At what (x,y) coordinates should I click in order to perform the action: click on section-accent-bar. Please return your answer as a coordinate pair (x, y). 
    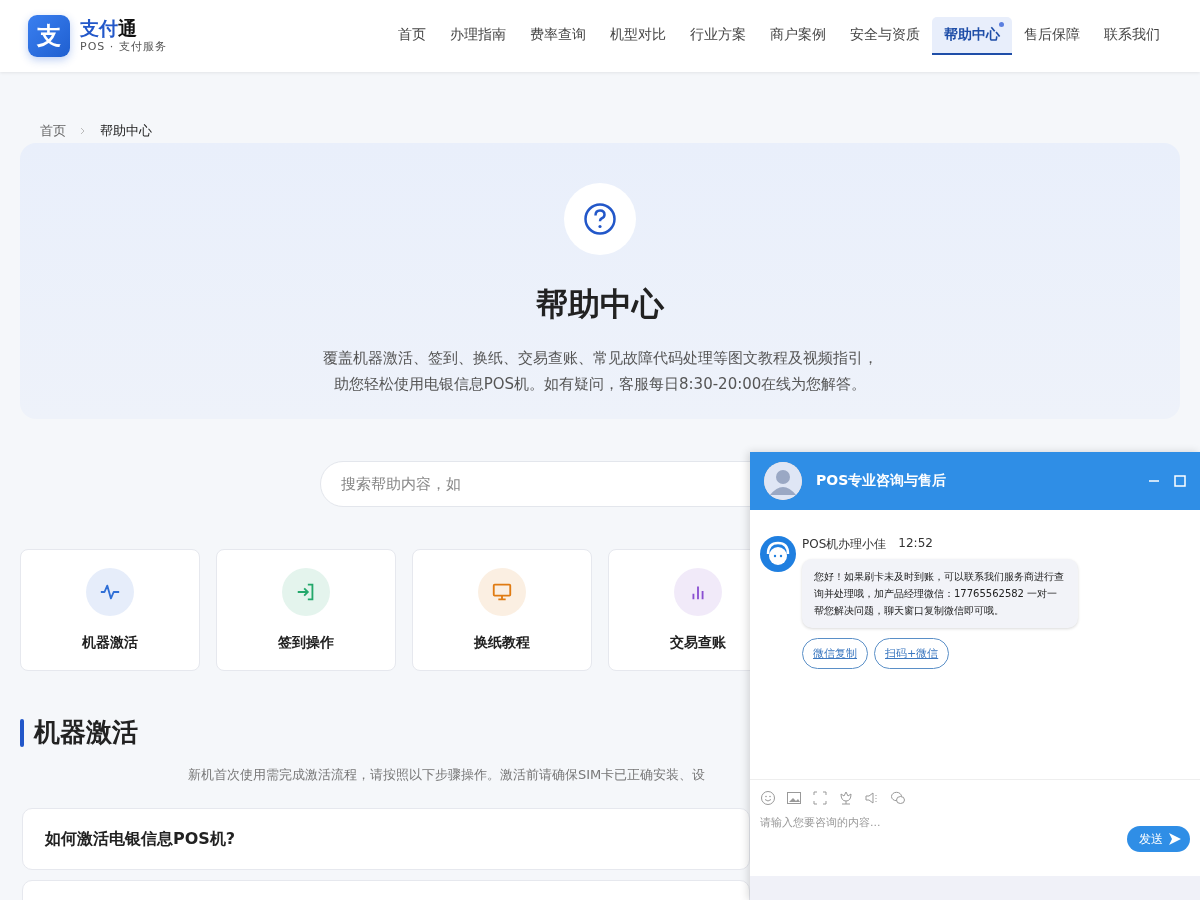
    Looking at the image, I should click on (22, 732).